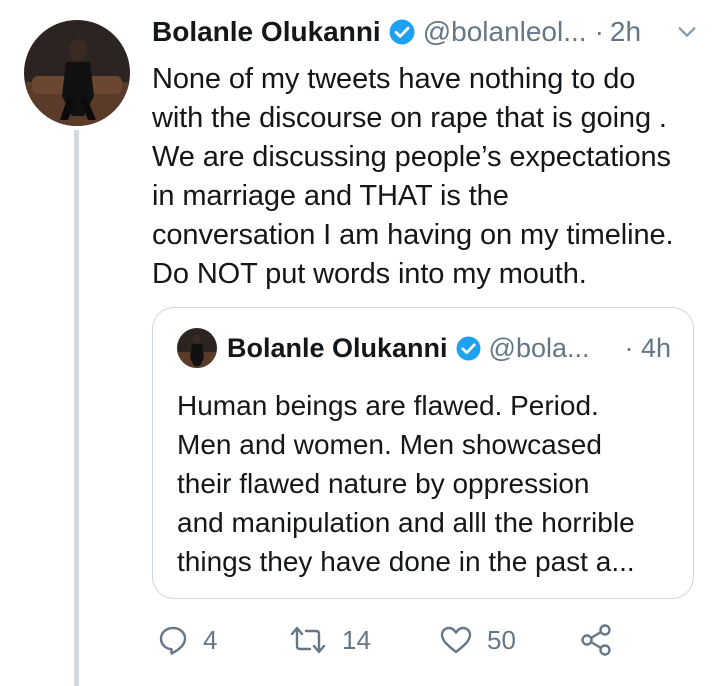 This screenshot has width=720, height=686. What do you see at coordinates (356, 639) in the screenshot?
I see `retweet-count: 14` at bounding box center [356, 639].